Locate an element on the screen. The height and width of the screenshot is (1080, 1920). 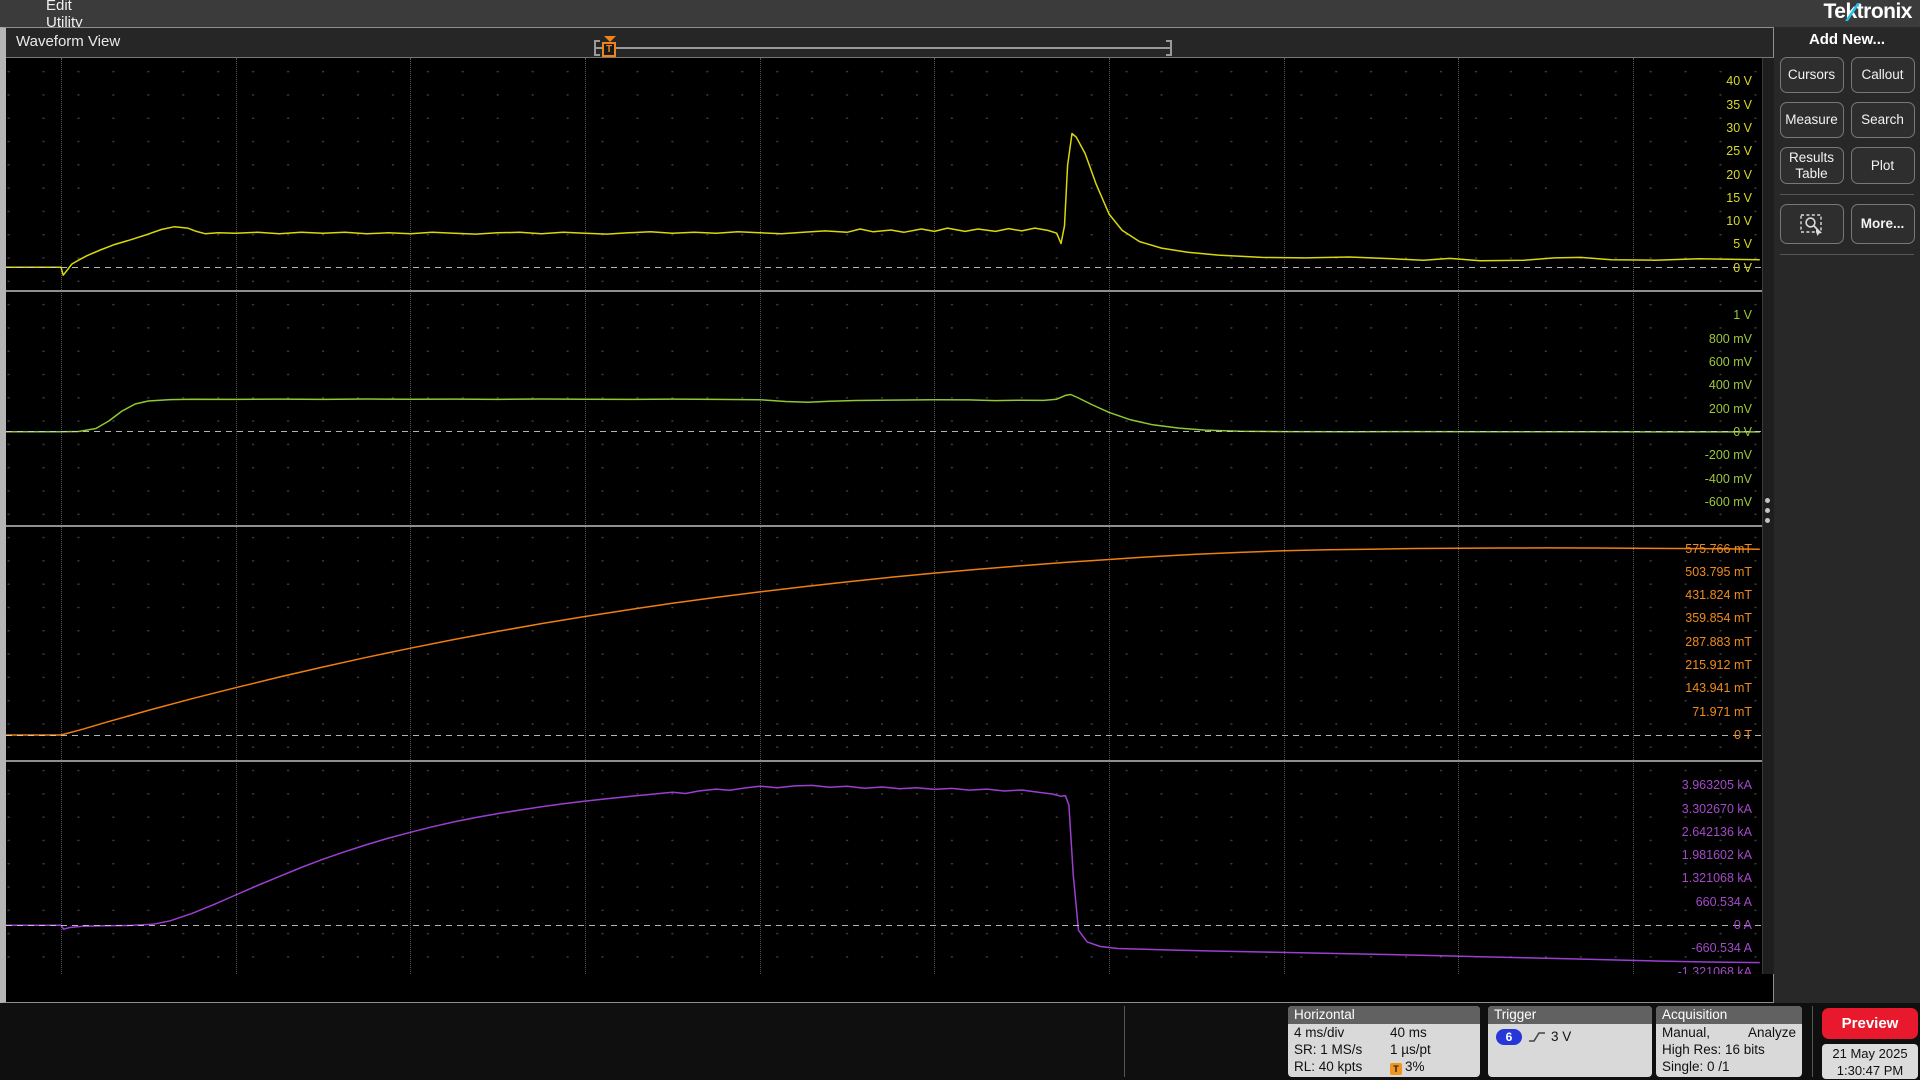
record-length: RL: 40 kpts is located at coordinates (1328, 1066).